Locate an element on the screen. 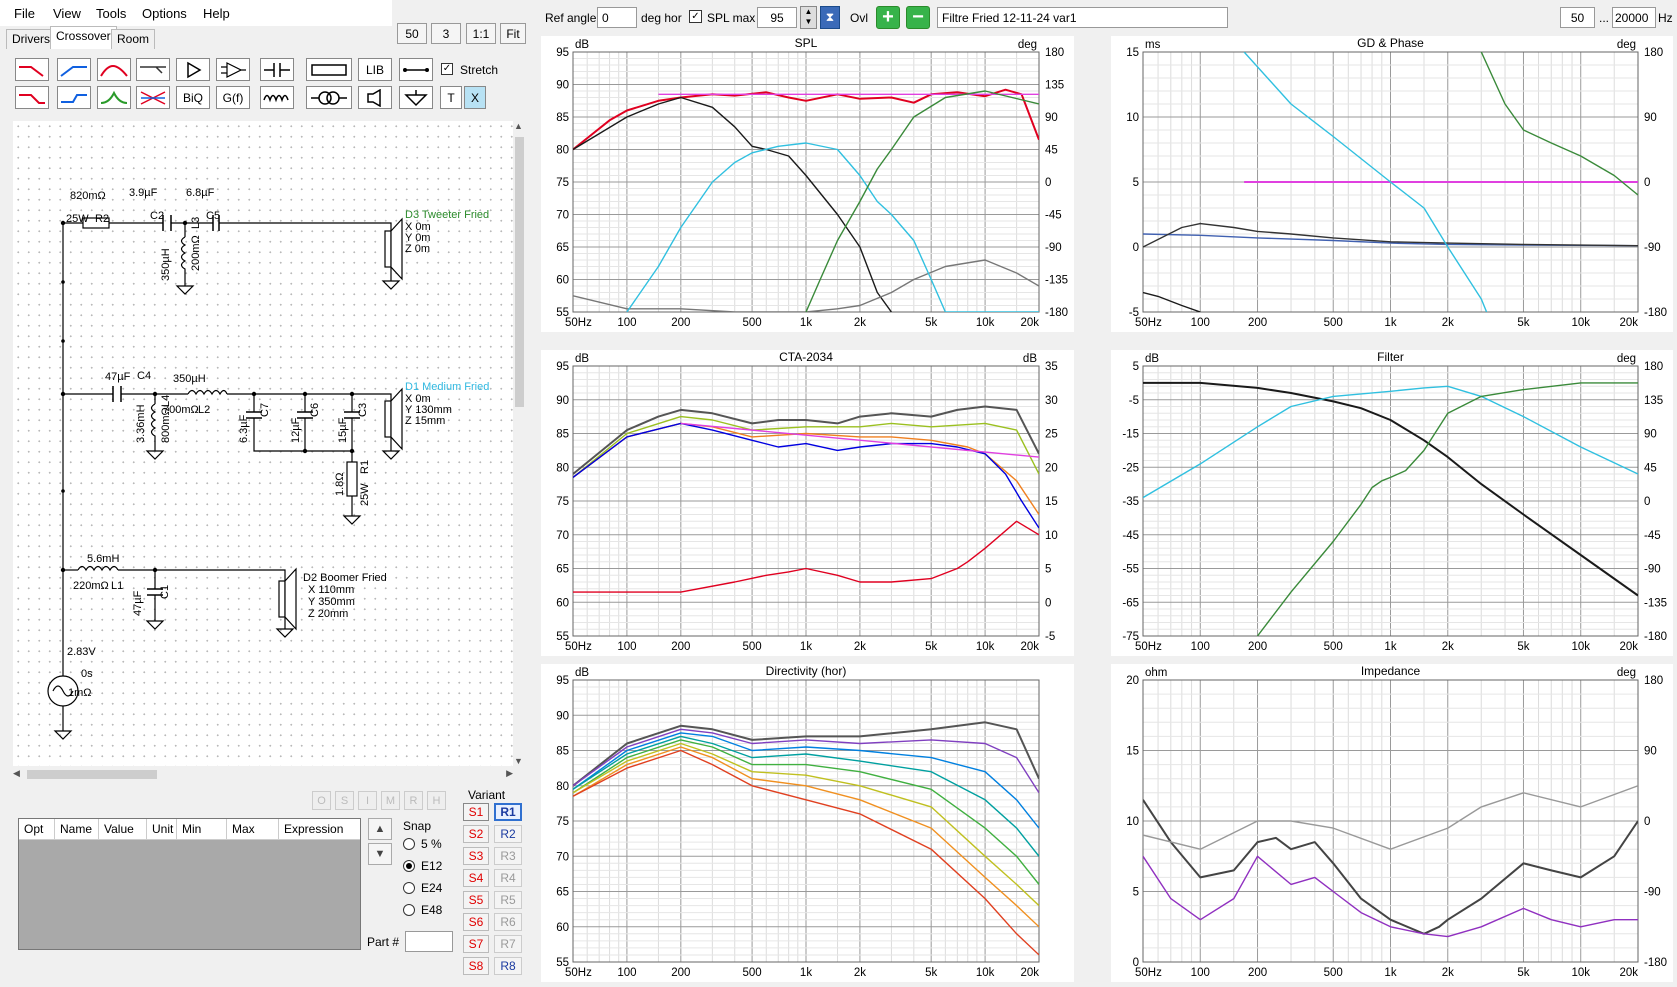  buffer-button is located at coordinates (193, 69).